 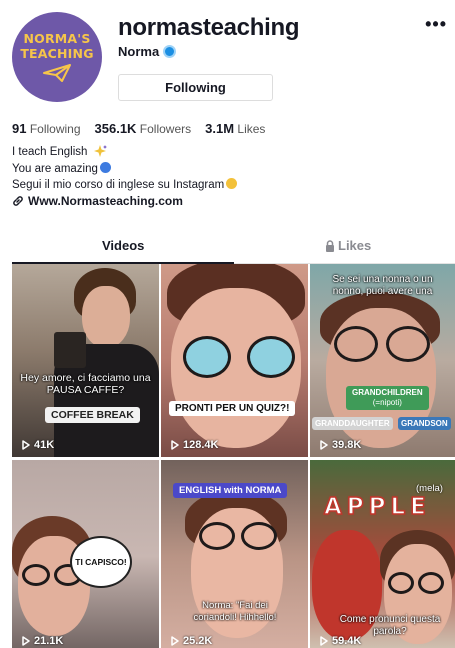 I want to click on following-button: Following, so click(x=195, y=87).